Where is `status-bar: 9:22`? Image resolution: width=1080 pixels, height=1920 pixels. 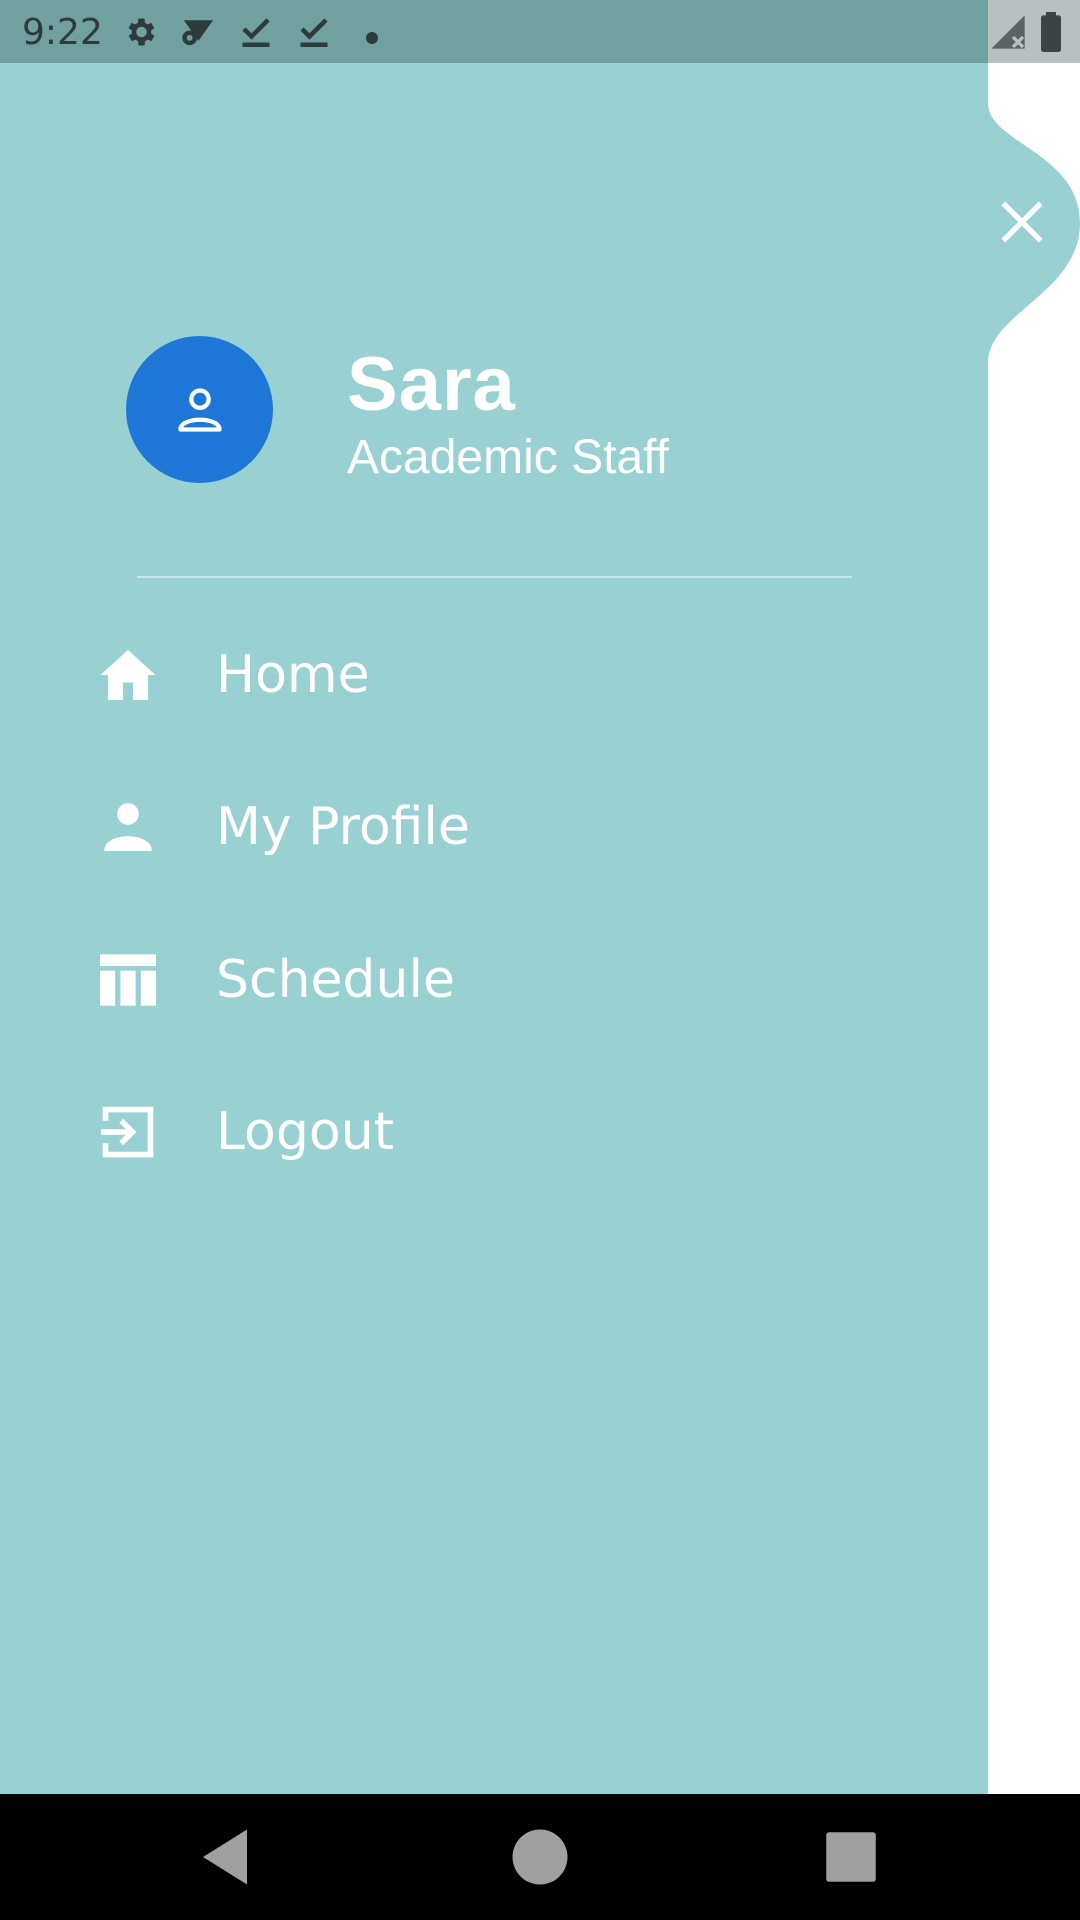
status-bar: 9:22 is located at coordinates (540, 31).